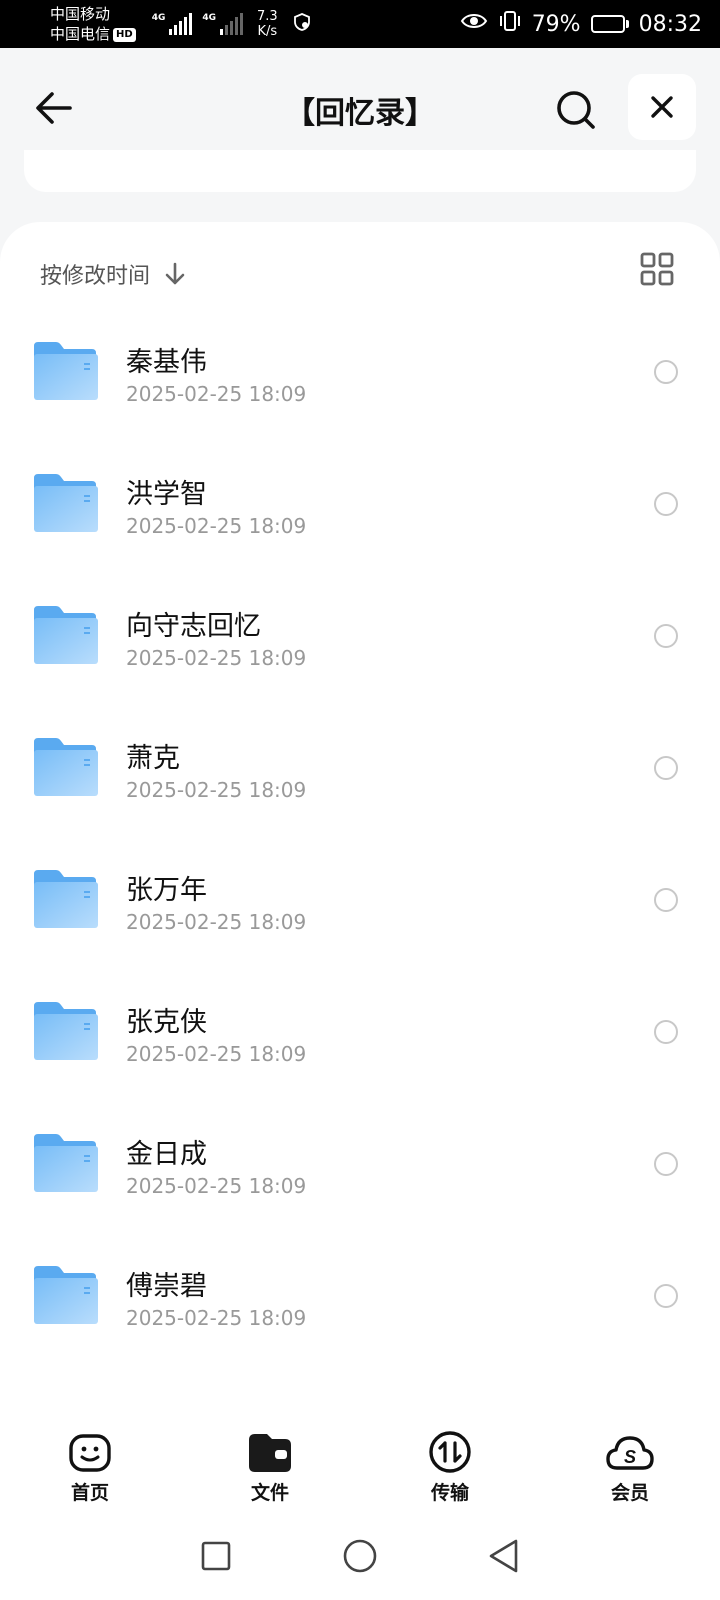 This screenshot has width=720, height=1600. I want to click on system-nav-bar, so click(360, 1556).